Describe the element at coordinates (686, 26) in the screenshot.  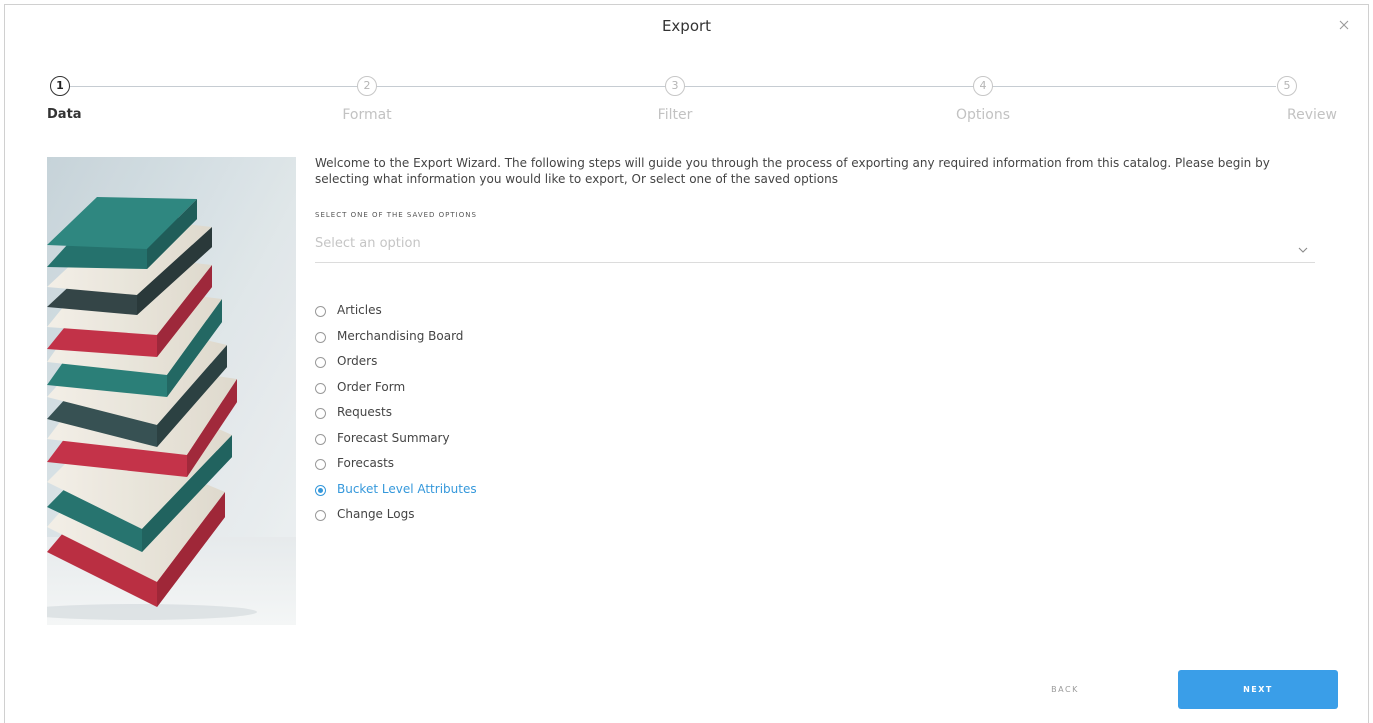
I see `dialog-title: Export` at that location.